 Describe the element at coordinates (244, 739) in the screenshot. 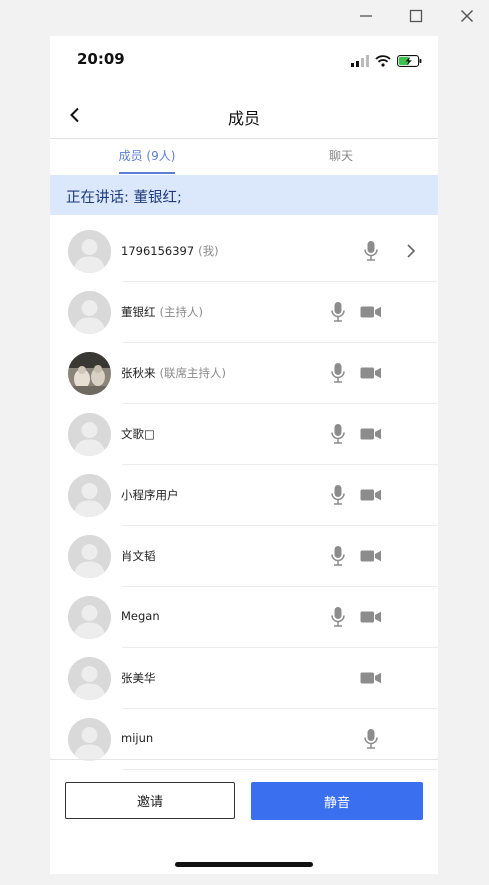

I see `member-row: mijun` at that location.